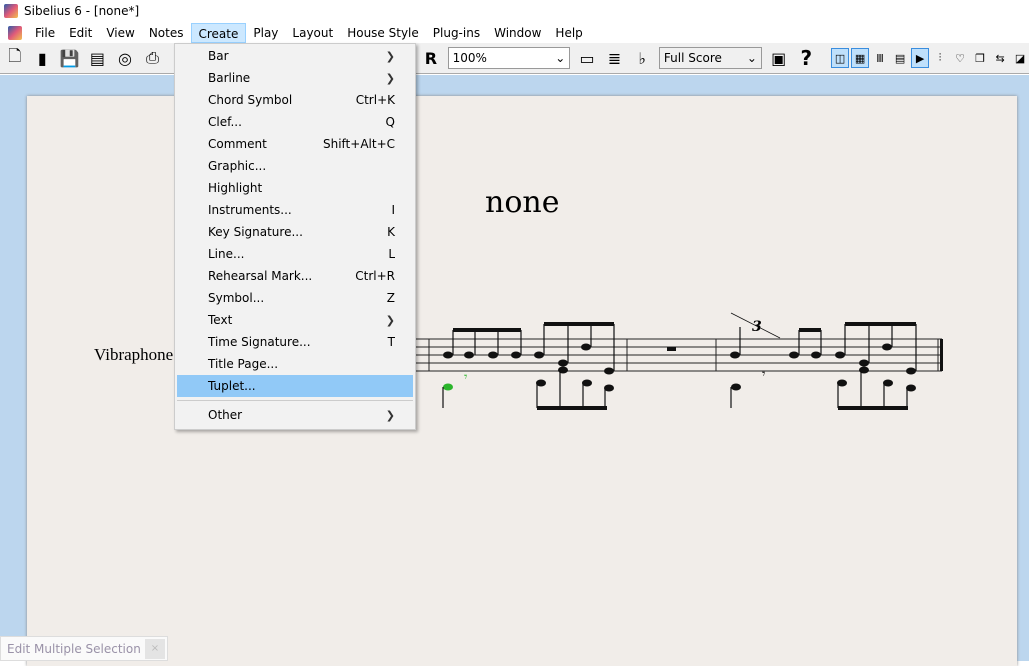 The image size is (1029, 666). What do you see at coordinates (941, 355) in the screenshot?
I see `final-barline` at bounding box center [941, 355].